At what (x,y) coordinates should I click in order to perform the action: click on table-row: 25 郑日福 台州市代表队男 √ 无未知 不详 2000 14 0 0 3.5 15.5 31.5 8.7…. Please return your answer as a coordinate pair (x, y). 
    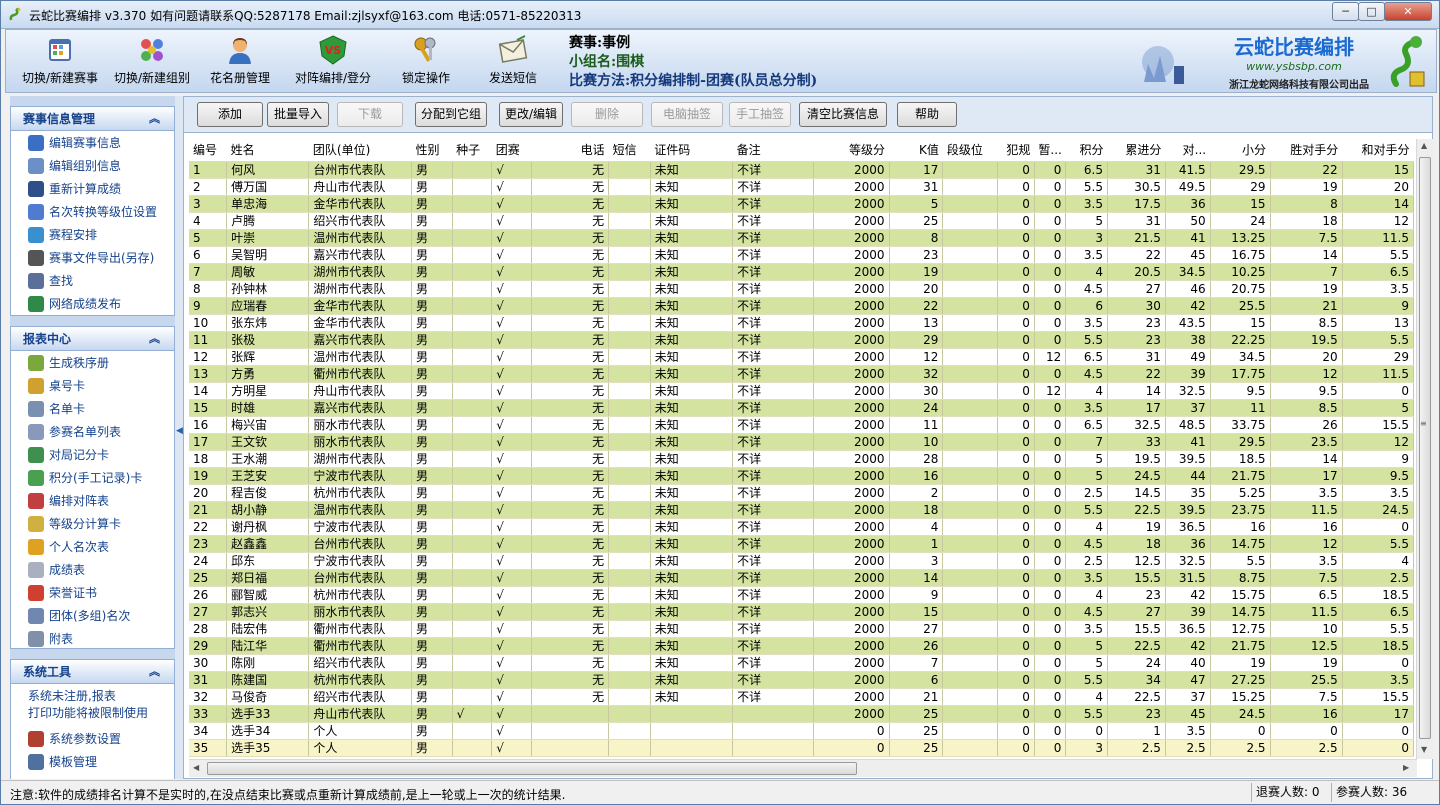
    Looking at the image, I should click on (802, 578).